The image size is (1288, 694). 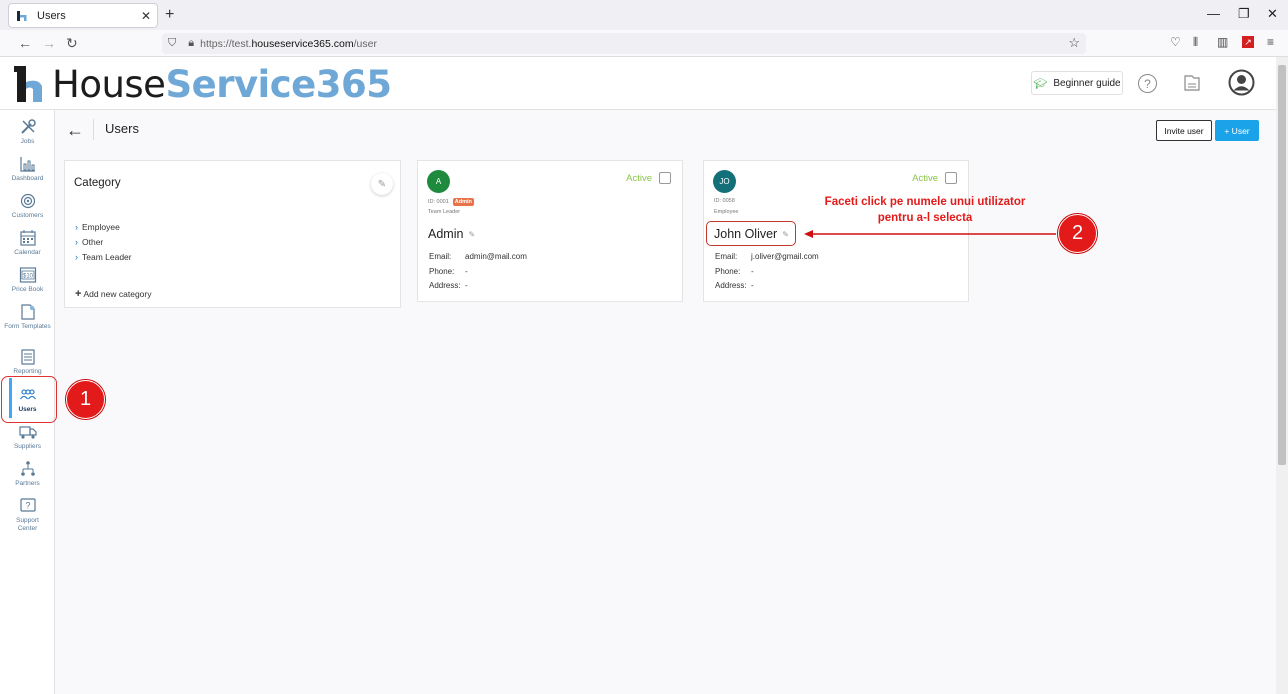 I want to click on add-user-button: + User, so click(x=1237, y=130).